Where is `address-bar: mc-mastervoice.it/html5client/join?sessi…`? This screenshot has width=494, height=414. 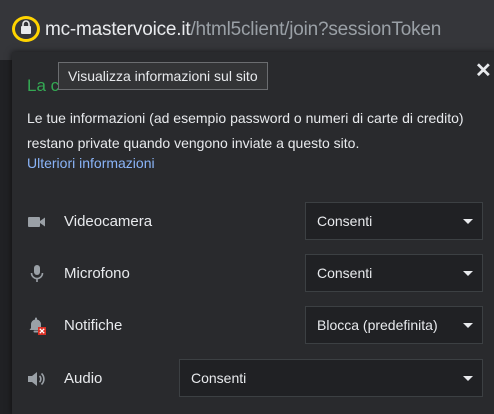 address-bar: mc-mastervoice.it/html5client/join?sessi… is located at coordinates (247, 30).